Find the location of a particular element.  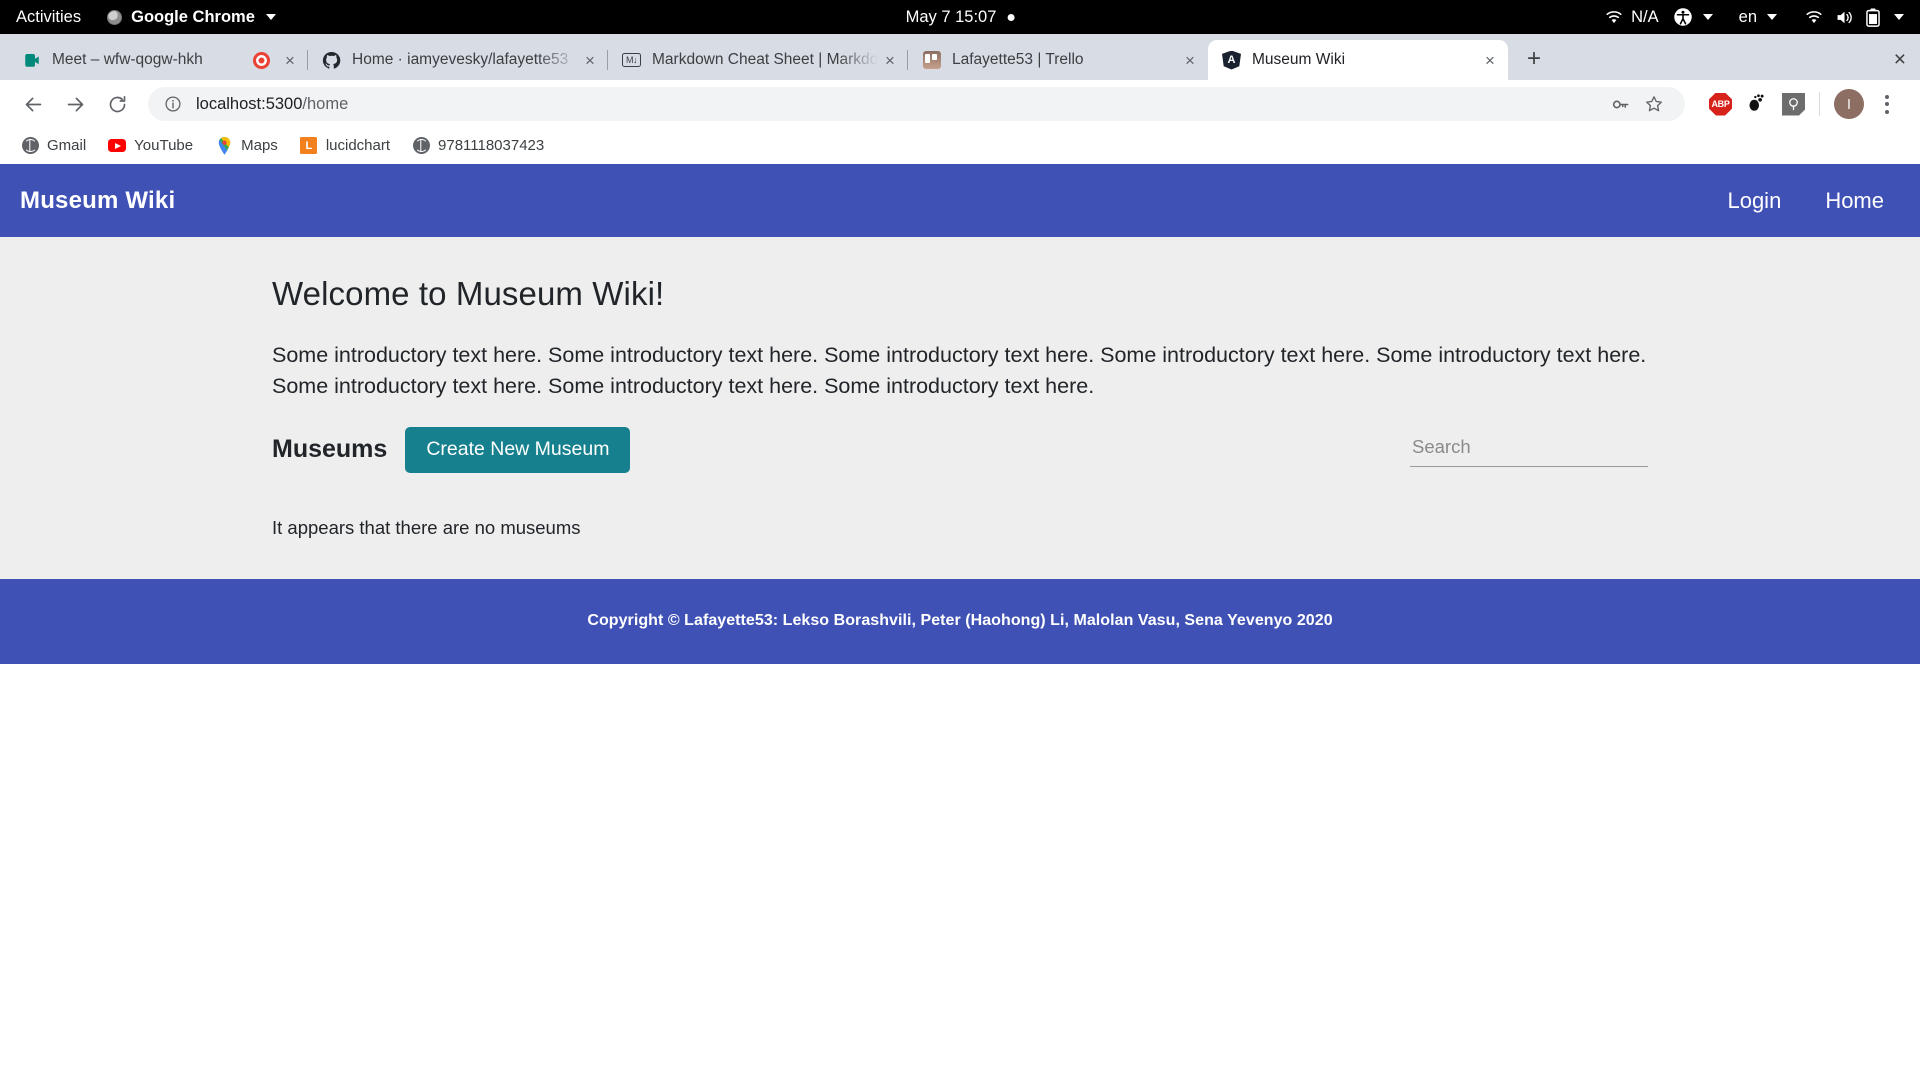

browser-tab-active: A Museum Wiki × is located at coordinates (1358, 60).